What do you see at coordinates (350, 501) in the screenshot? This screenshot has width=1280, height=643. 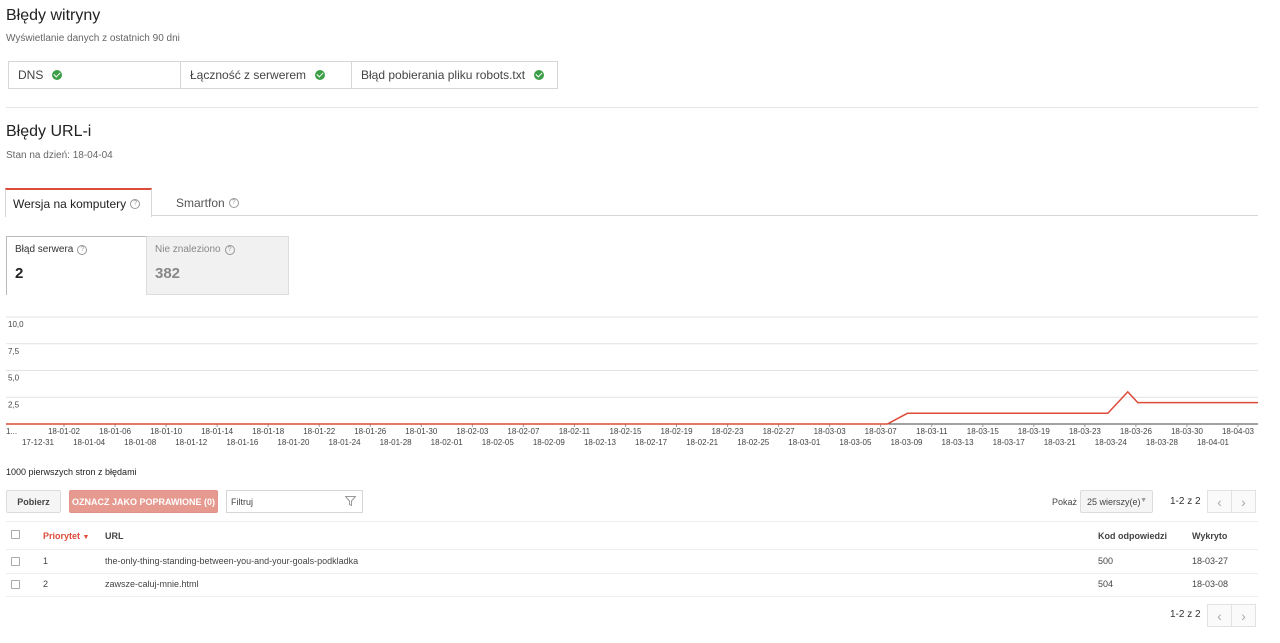 I see `filter-icon` at bounding box center [350, 501].